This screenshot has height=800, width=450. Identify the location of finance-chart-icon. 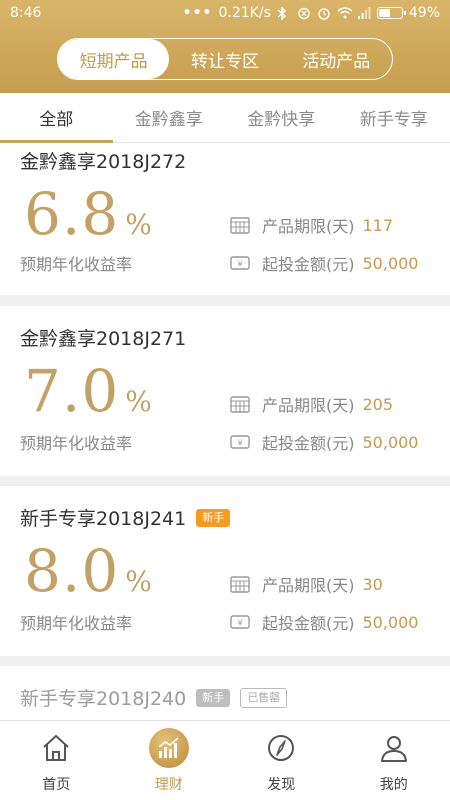
(168, 747).